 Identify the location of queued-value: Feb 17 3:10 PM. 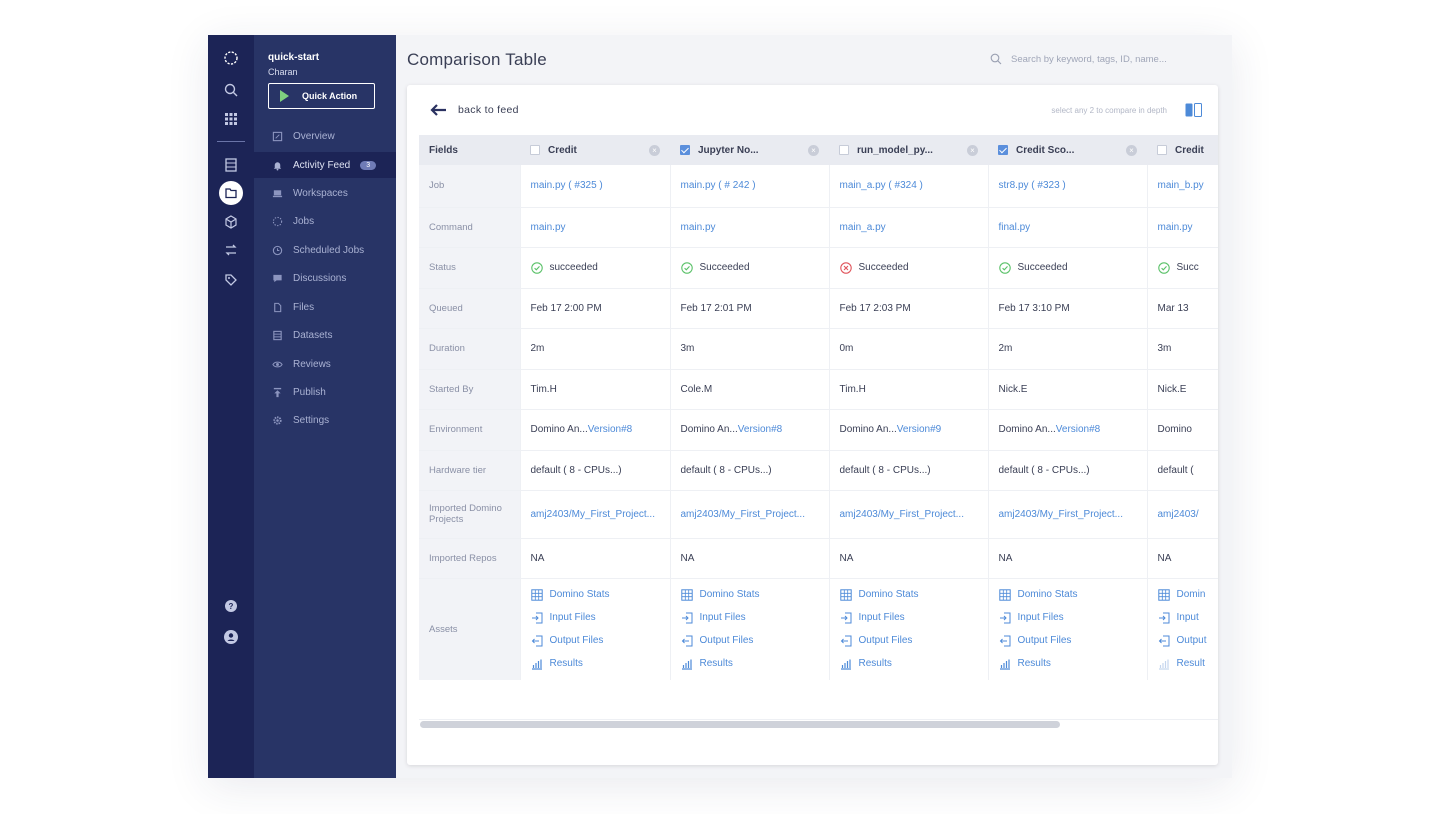
(1067, 308).